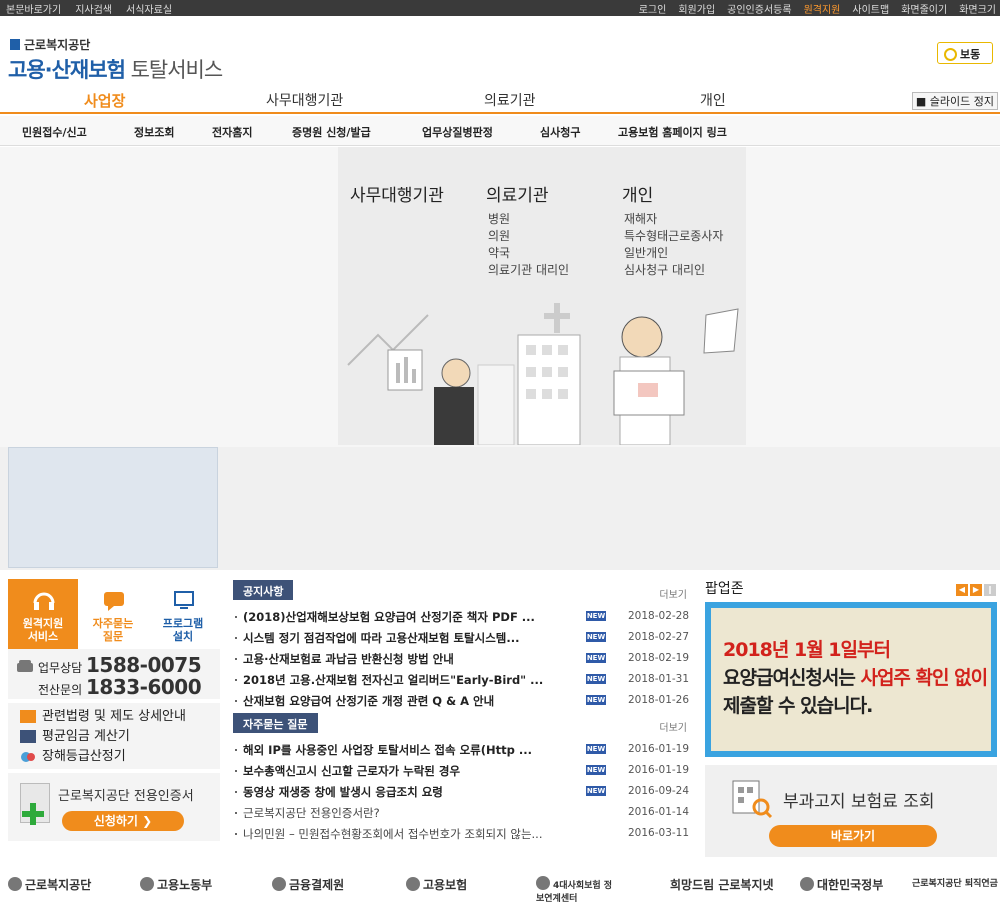  I want to click on banner-thumbnail, so click(113, 507).